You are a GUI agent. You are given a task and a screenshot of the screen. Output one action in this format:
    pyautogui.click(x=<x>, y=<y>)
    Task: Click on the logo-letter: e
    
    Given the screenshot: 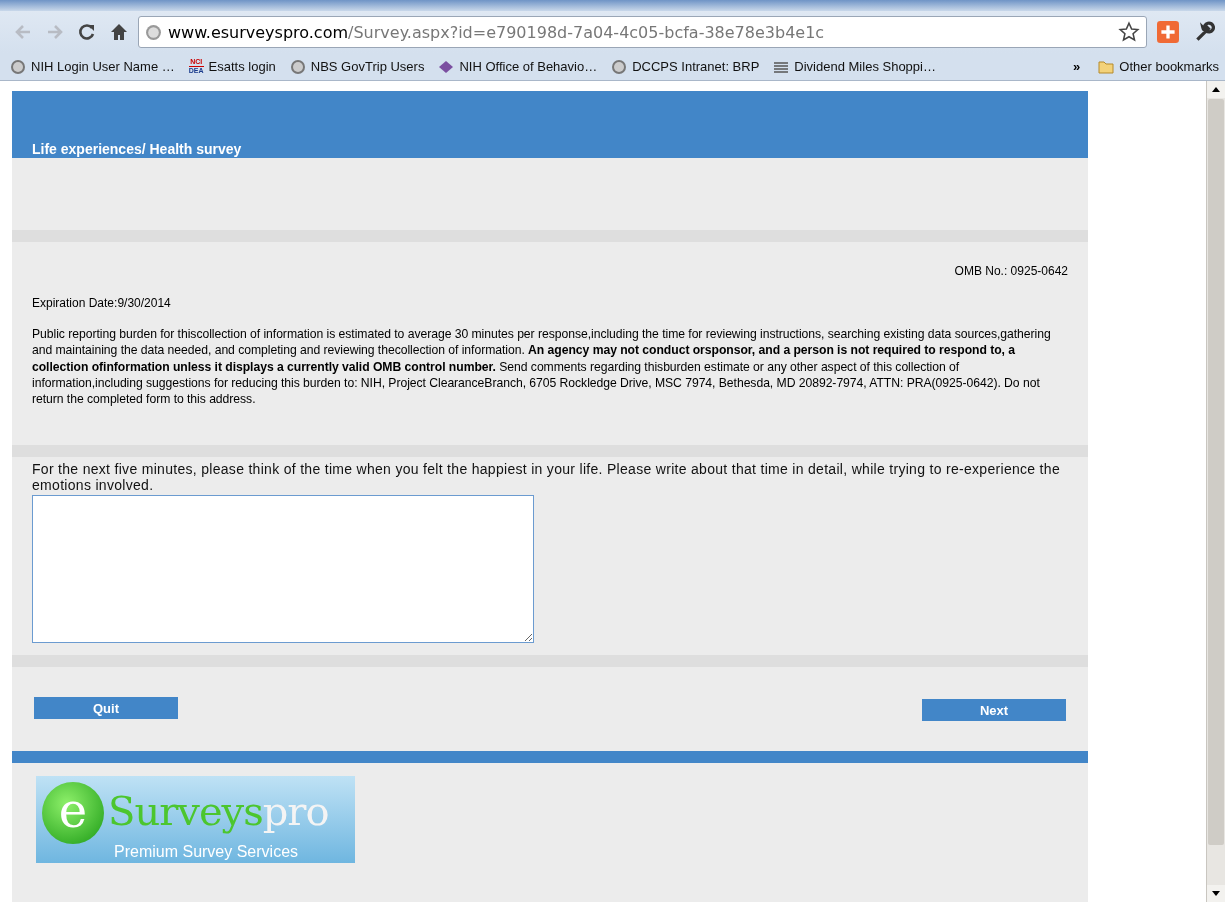 What is the action you would take?
    pyautogui.click(x=73, y=813)
    